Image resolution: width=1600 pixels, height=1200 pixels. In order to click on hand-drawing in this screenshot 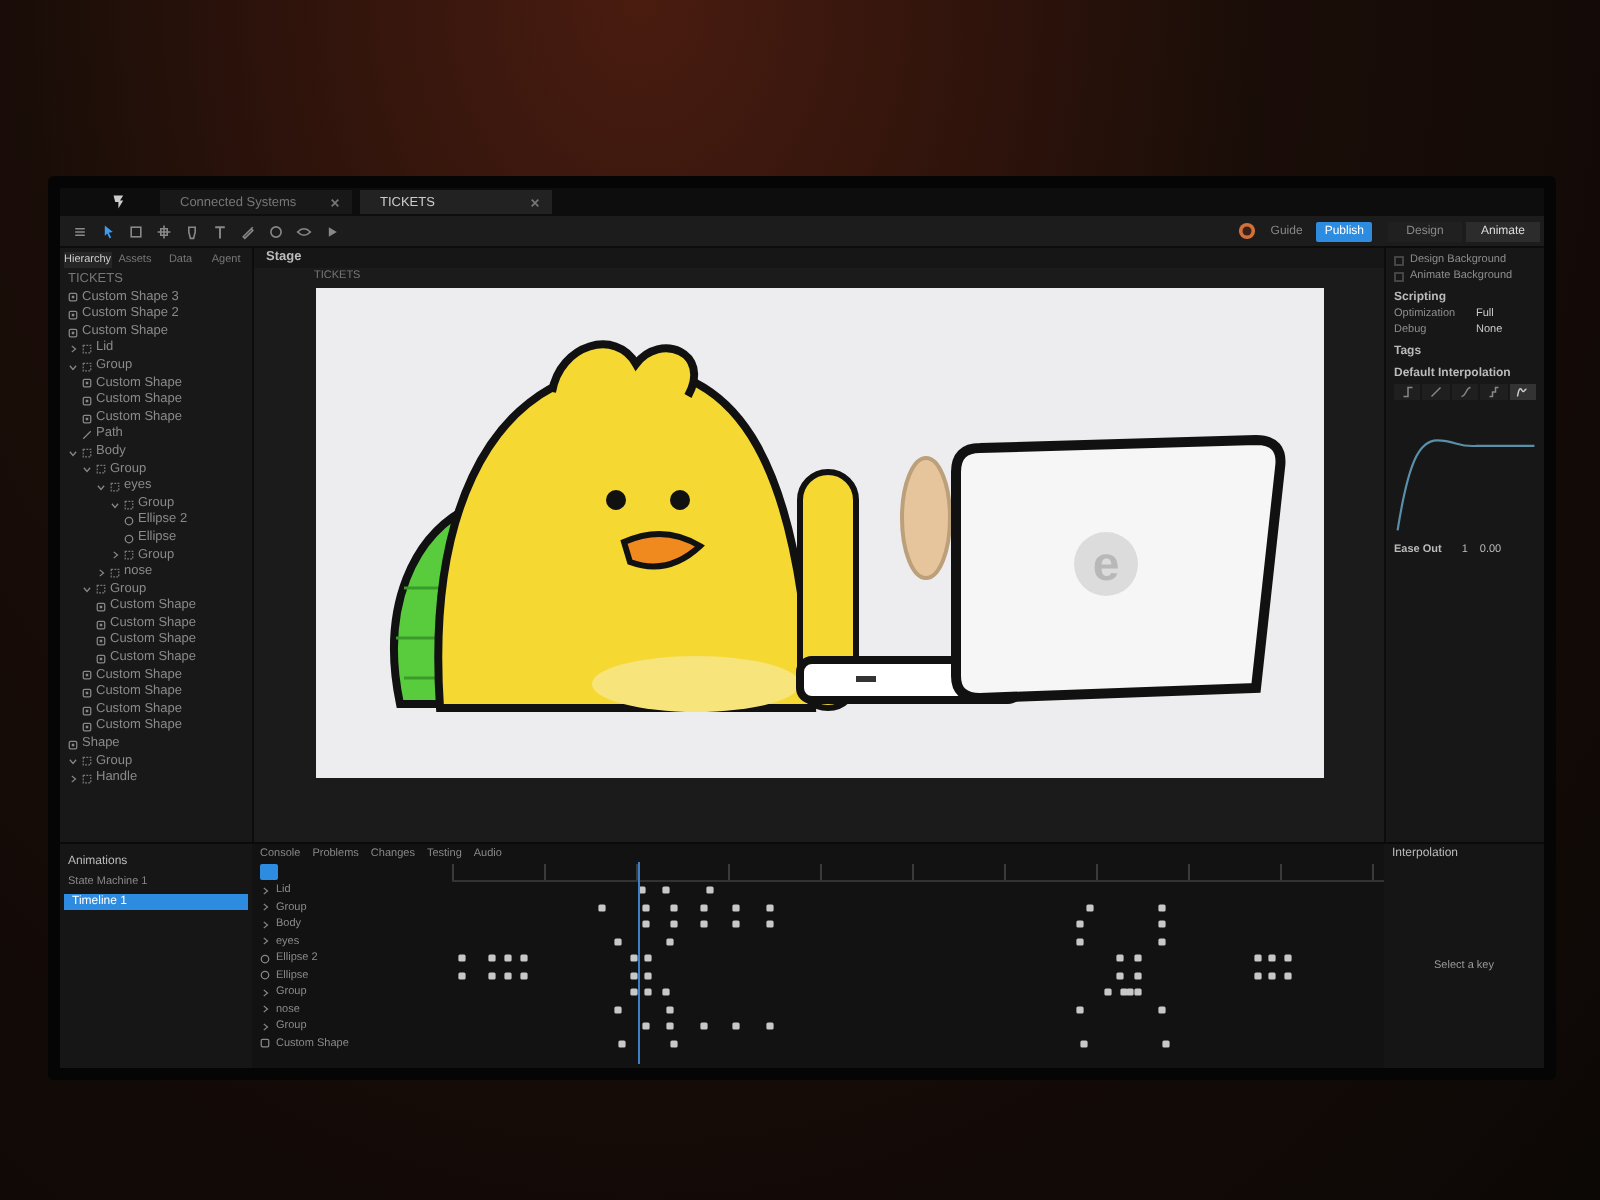, I will do `click(925, 518)`.